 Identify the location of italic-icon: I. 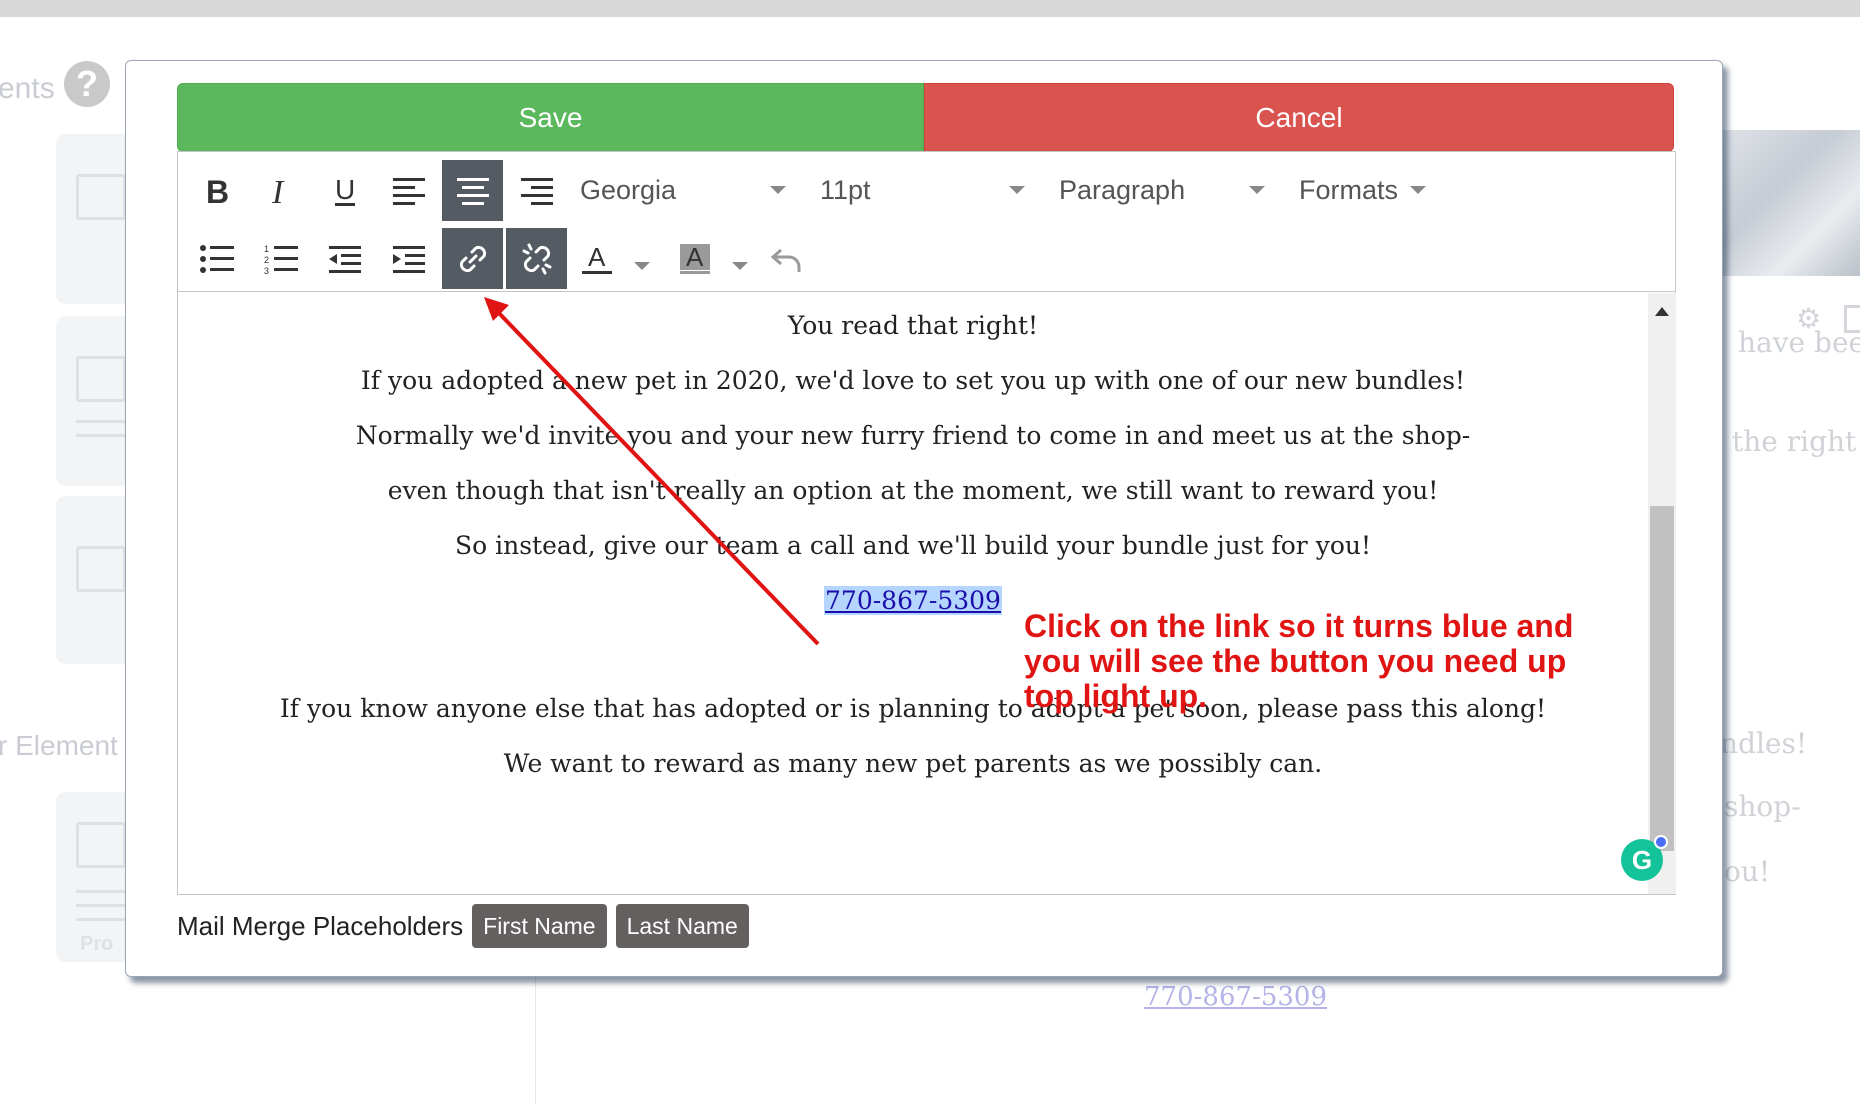
(280, 190).